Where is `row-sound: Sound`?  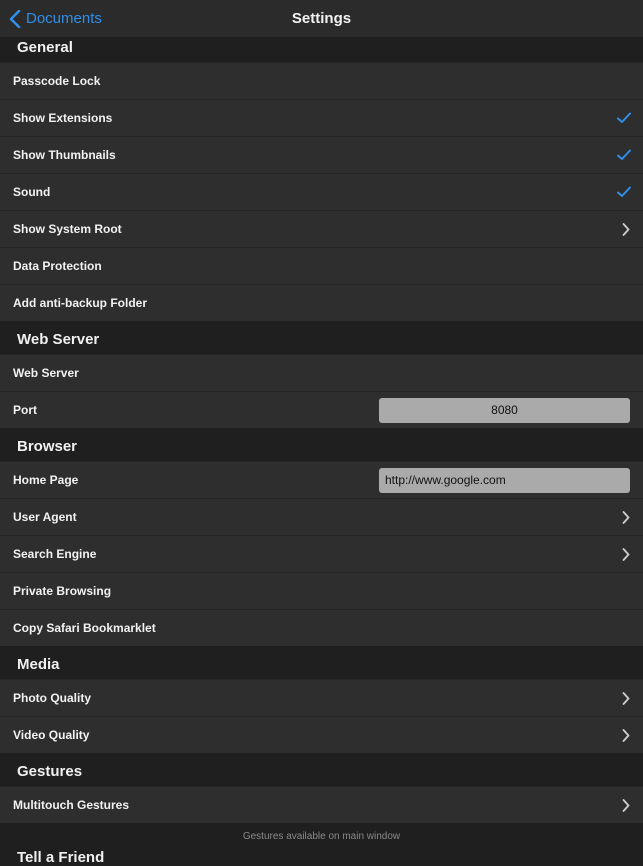
row-sound: Sound is located at coordinates (321, 191).